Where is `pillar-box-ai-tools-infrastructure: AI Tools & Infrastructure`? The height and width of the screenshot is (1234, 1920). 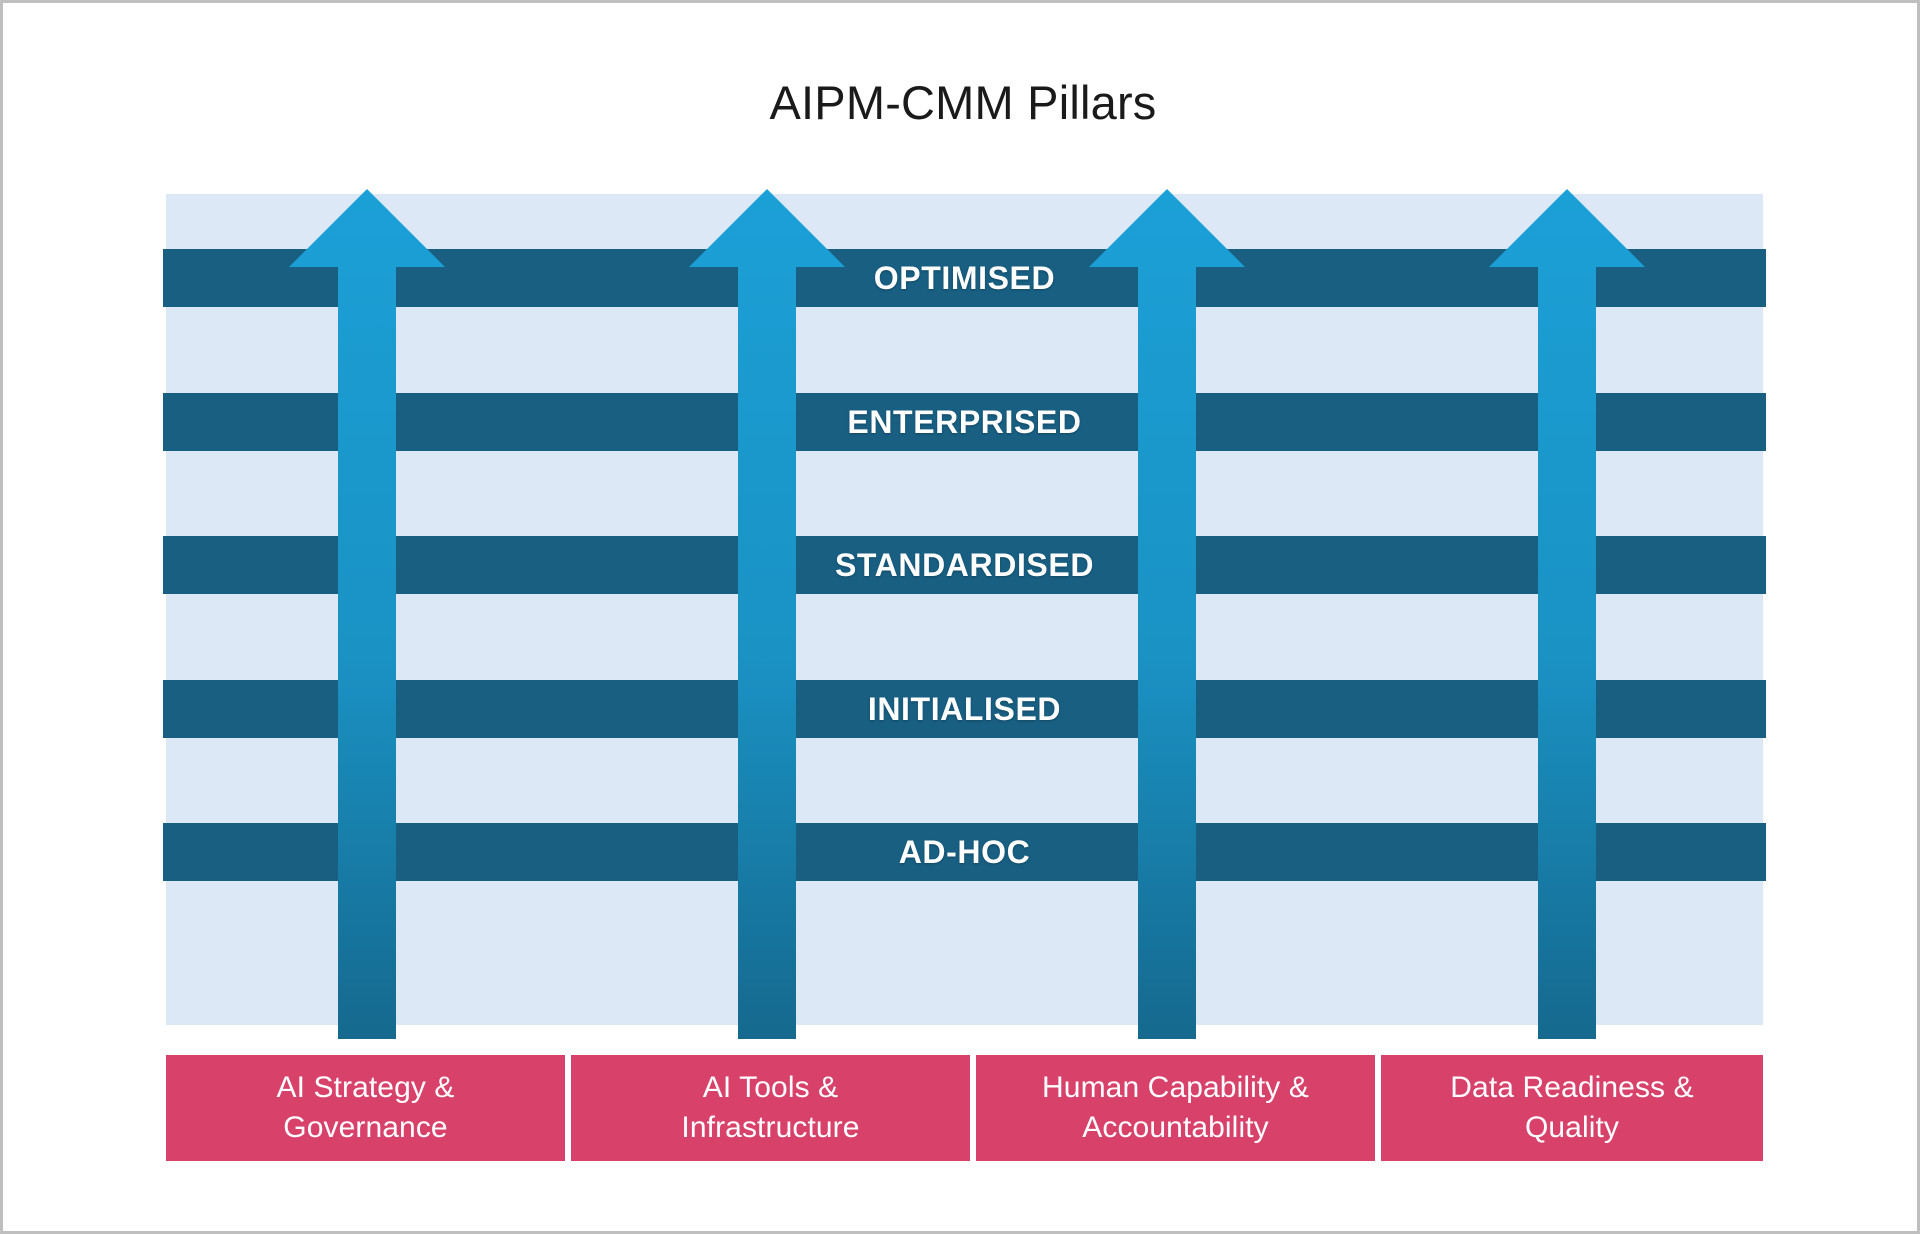 pillar-box-ai-tools-infrastructure: AI Tools & Infrastructure is located at coordinates (770, 1108).